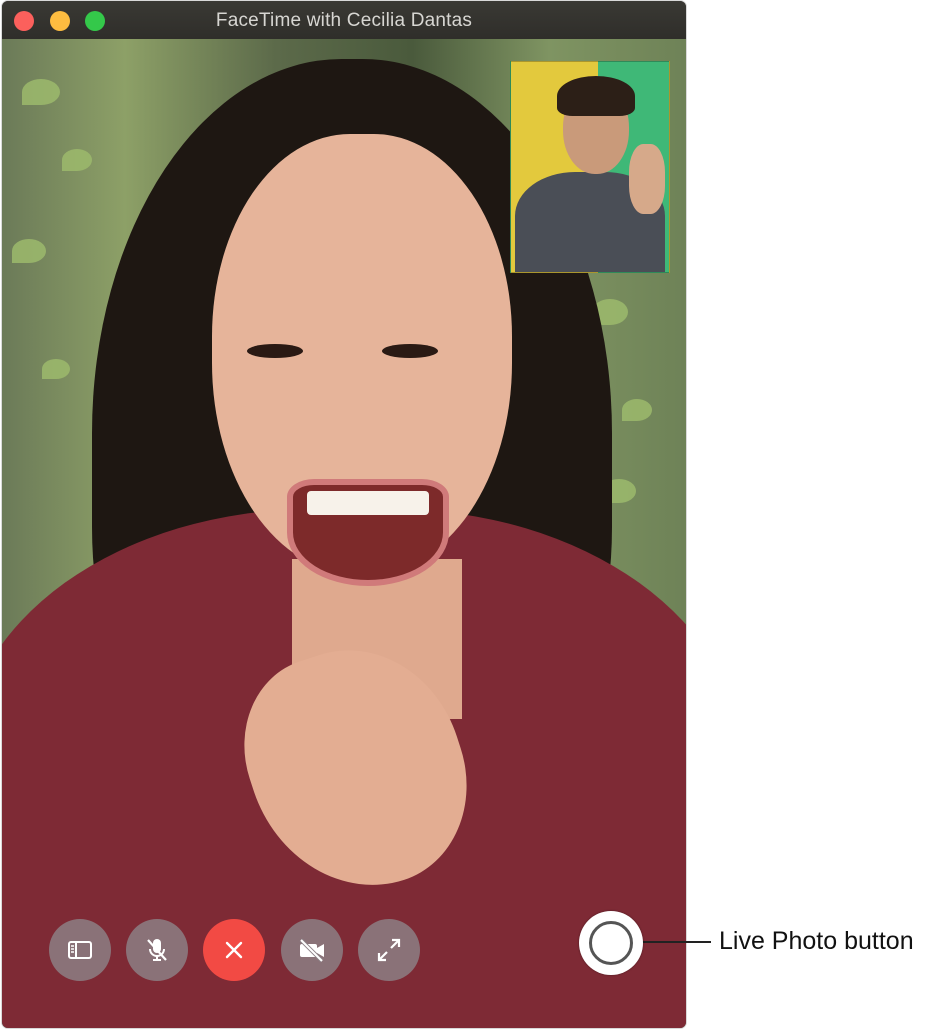 This screenshot has width=946, height=1030. Describe the element at coordinates (676, 942) in the screenshot. I see `callout-line` at that location.